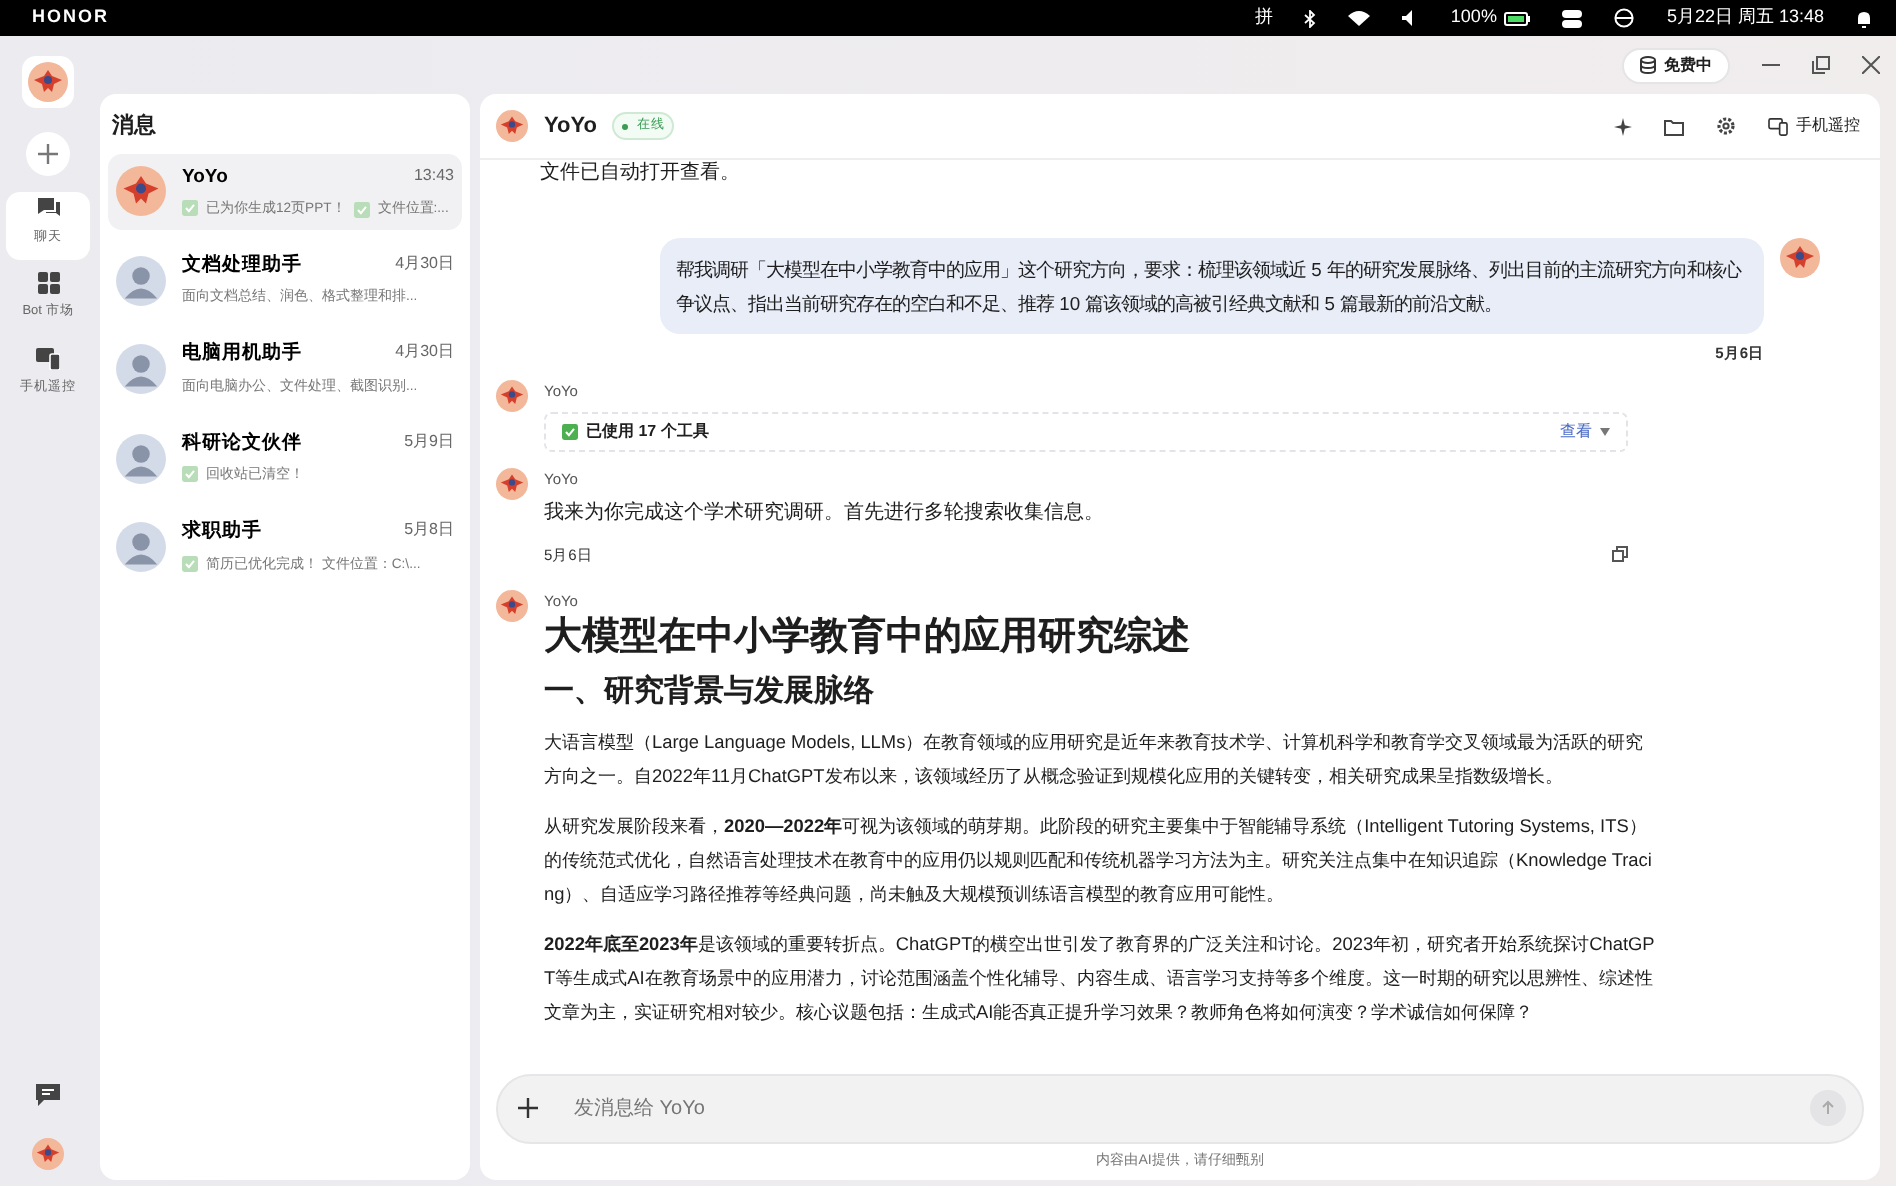 The width and height of the screenshot is (1896, 1186). What do you see at coordinates (570, 126) in the screenshot?
I see `chat-title: YoYo` at bounding box center [570, 126].